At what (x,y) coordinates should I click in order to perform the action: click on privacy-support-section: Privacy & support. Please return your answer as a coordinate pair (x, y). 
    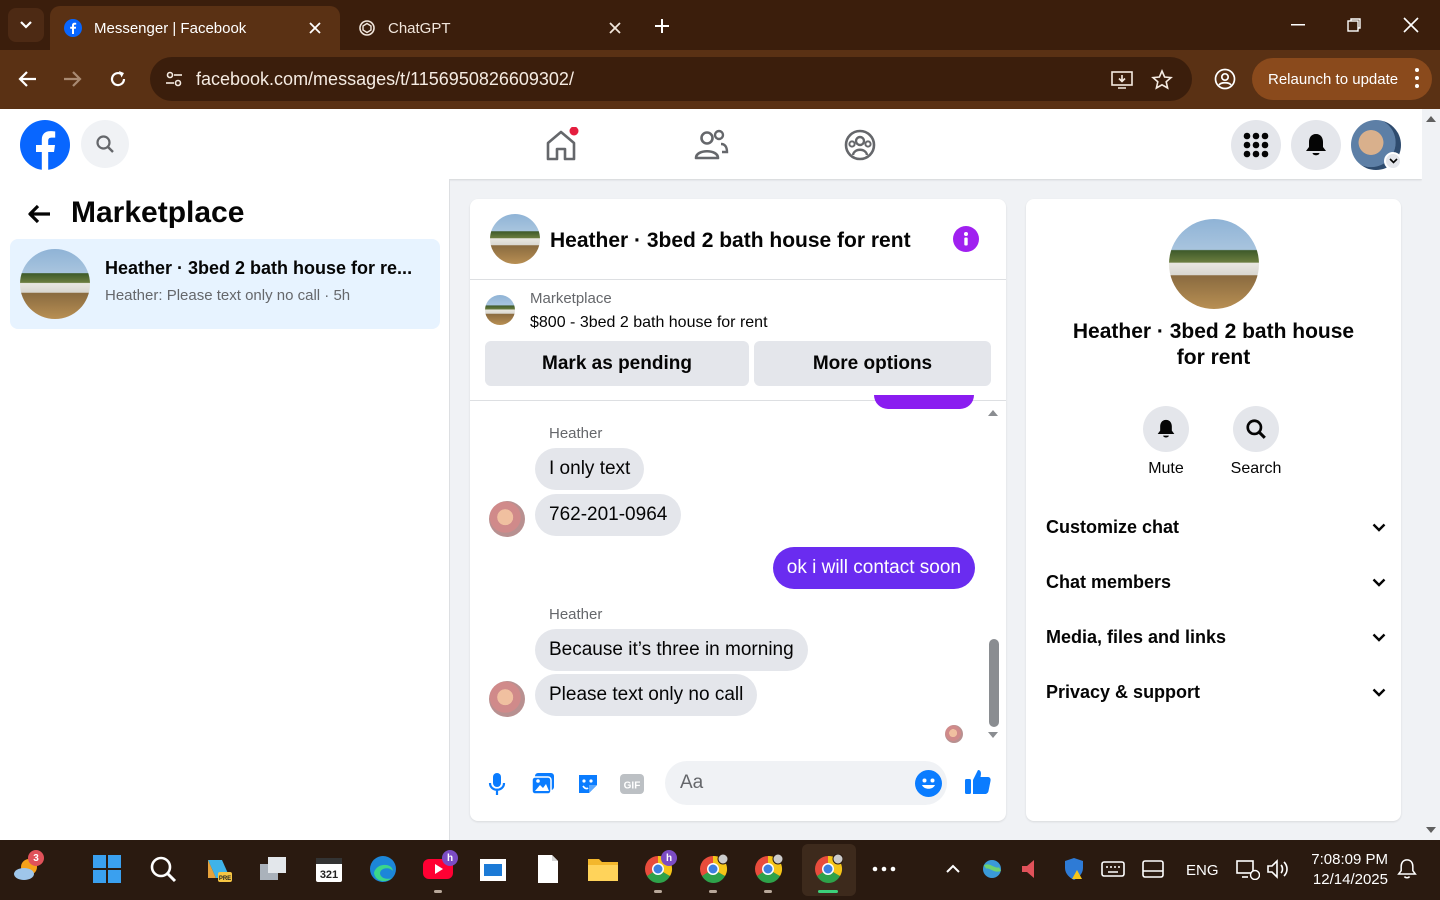
    Looking at the image, I should click on (1216, 692).